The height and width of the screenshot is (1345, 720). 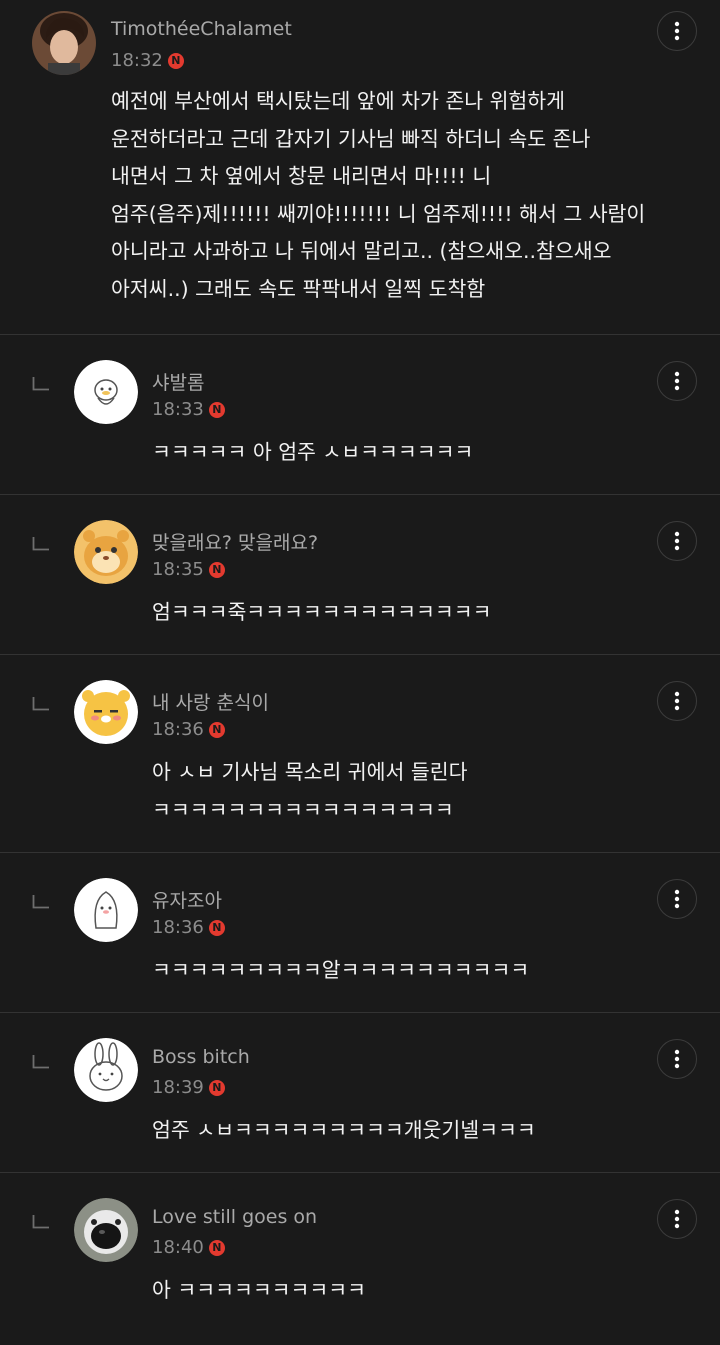 I want to click on author-name: TimothéeChalamet, so click(x=201, y=29).